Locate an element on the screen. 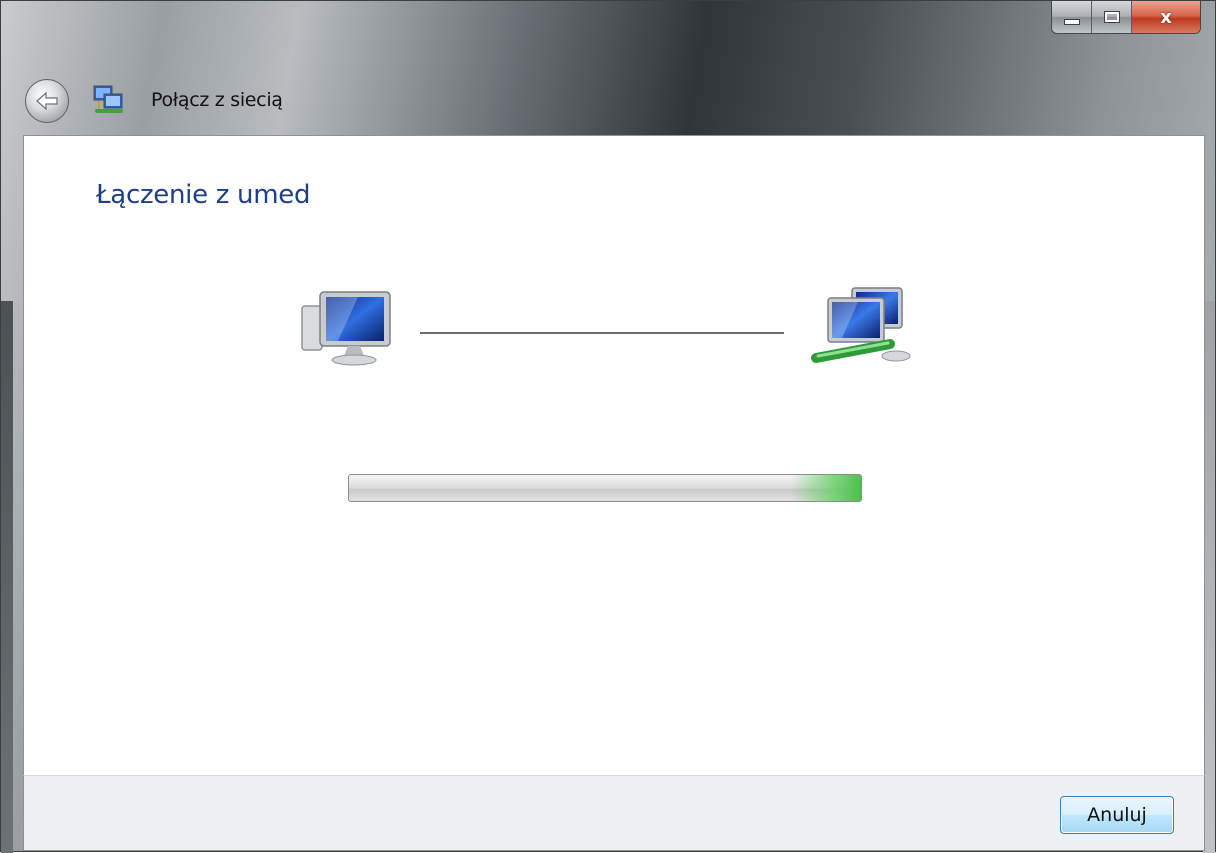 Image resolution: width=1216 pixels, height=853 pixels. cancel-button: Anuluj is located at coordinates (1117, 815).